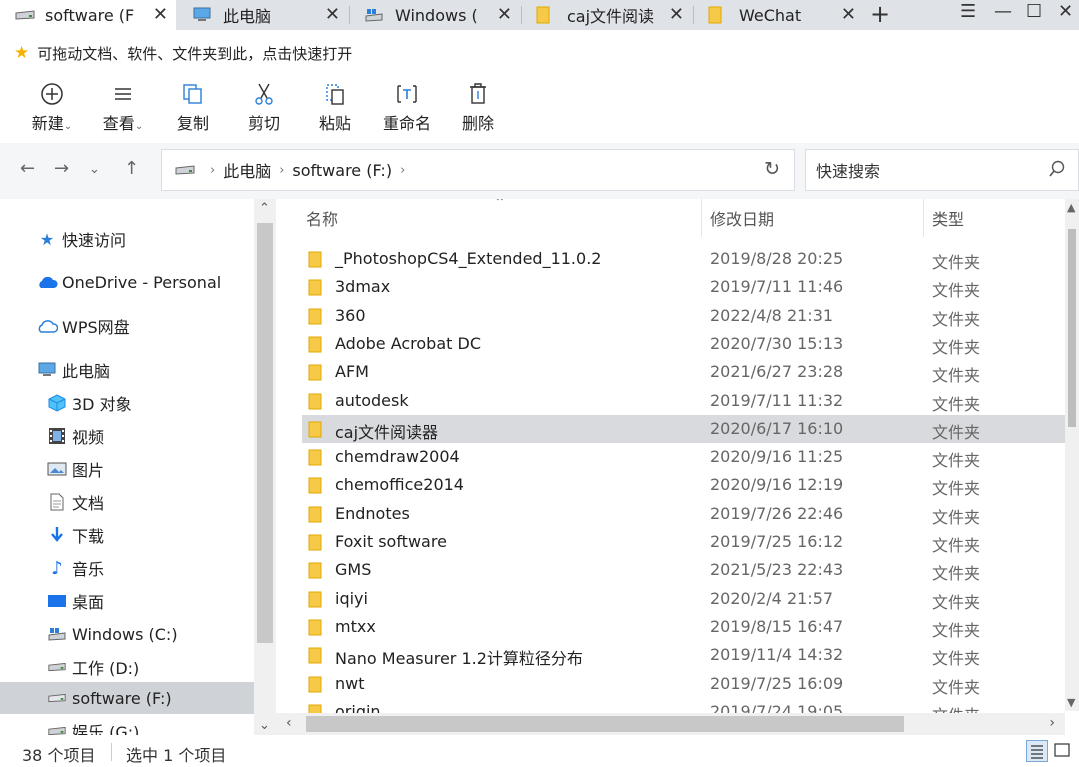 Image resolution: width=1079 pixels, height=767 pixels. Describe the element at coordinates (193, 107) in the screenshot. I see `copy-button: 复制` at that location.